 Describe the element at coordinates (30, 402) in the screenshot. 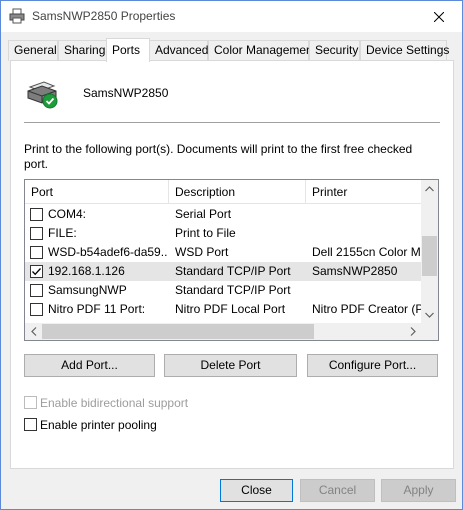

I see `bidirectional-checkbox` at that location.